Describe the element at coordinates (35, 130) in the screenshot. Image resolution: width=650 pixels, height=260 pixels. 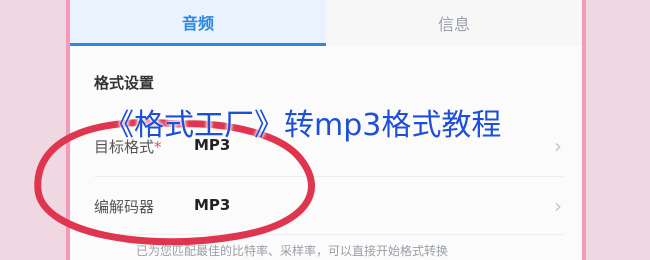
I see `background-left` at that location.